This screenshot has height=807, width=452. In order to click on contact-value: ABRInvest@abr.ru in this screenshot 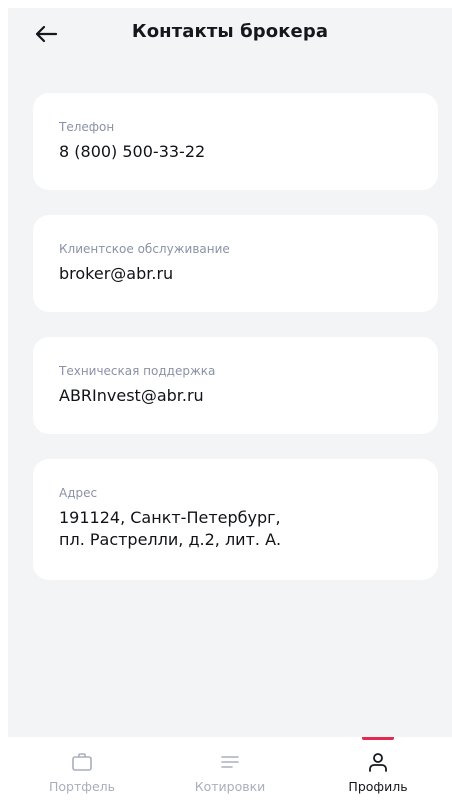, I will do `click(131, 395)`.